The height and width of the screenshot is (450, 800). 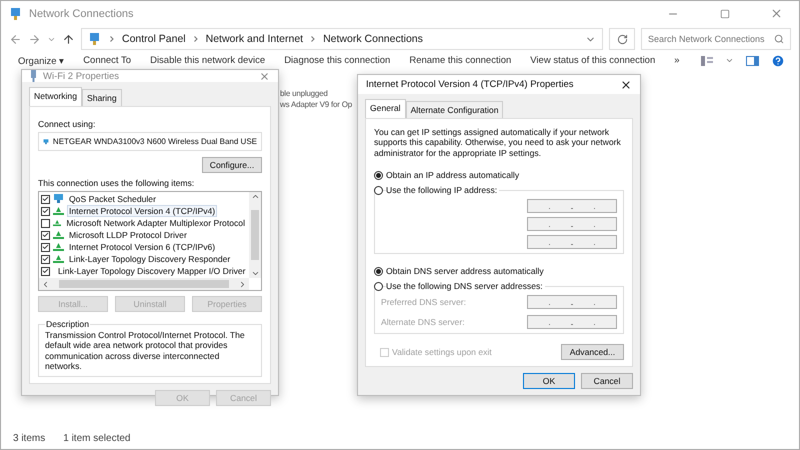 What do you see at coordinates (304, 93) in the screenshot?
I see `connection-detail: ble unplugged` at bounding box center [304, 93].